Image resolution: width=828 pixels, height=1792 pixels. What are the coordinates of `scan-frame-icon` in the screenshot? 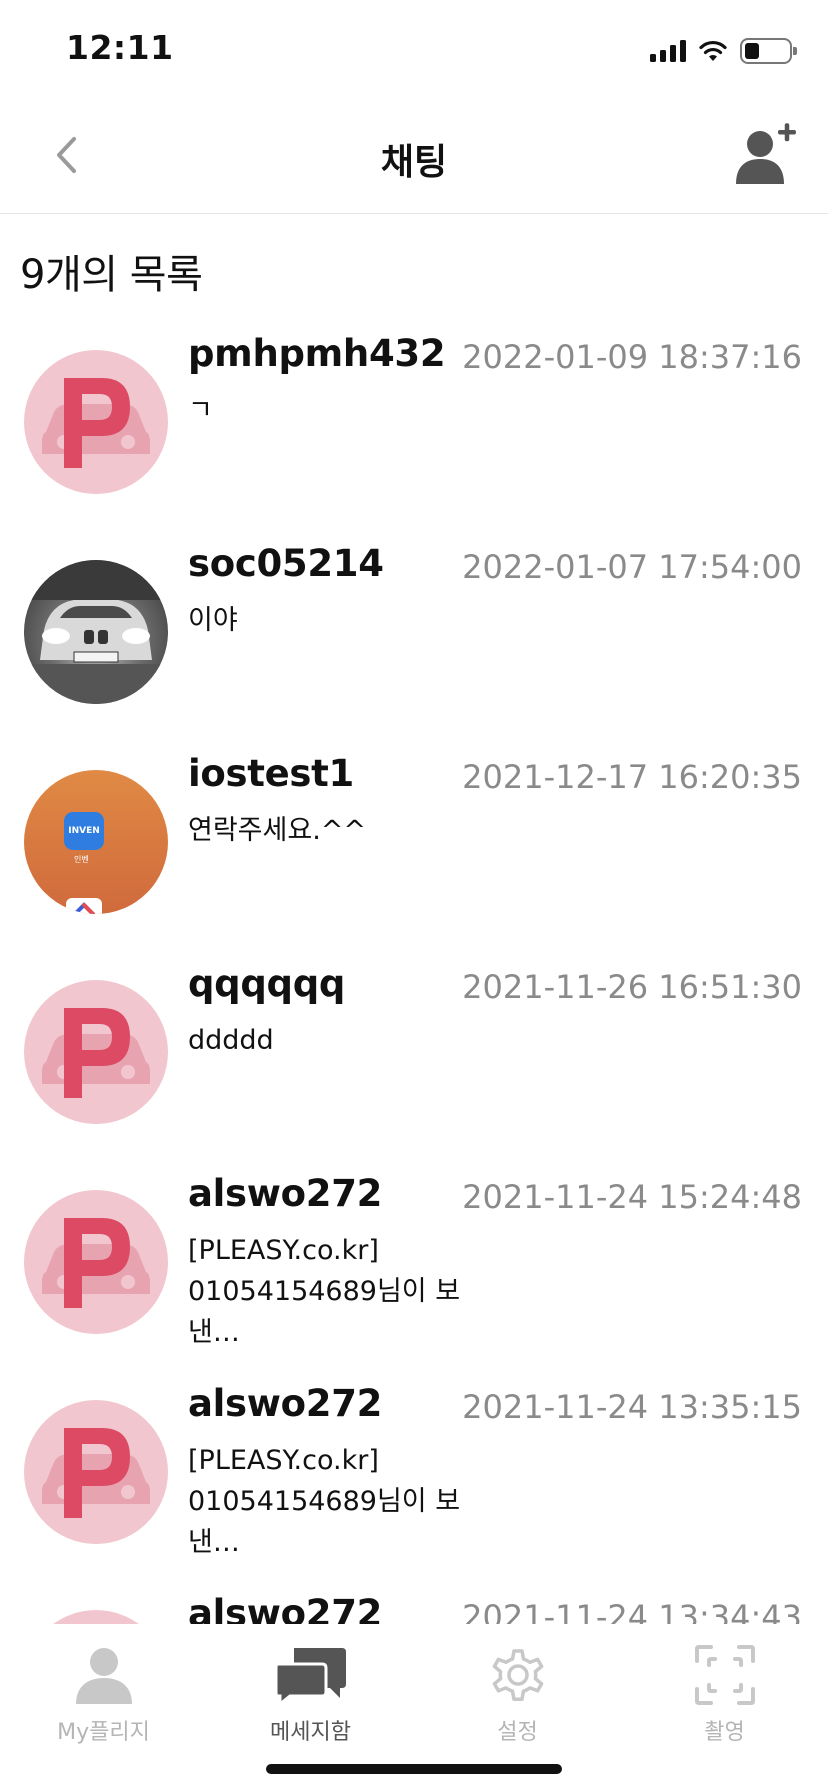 It's located at (725, 1675).